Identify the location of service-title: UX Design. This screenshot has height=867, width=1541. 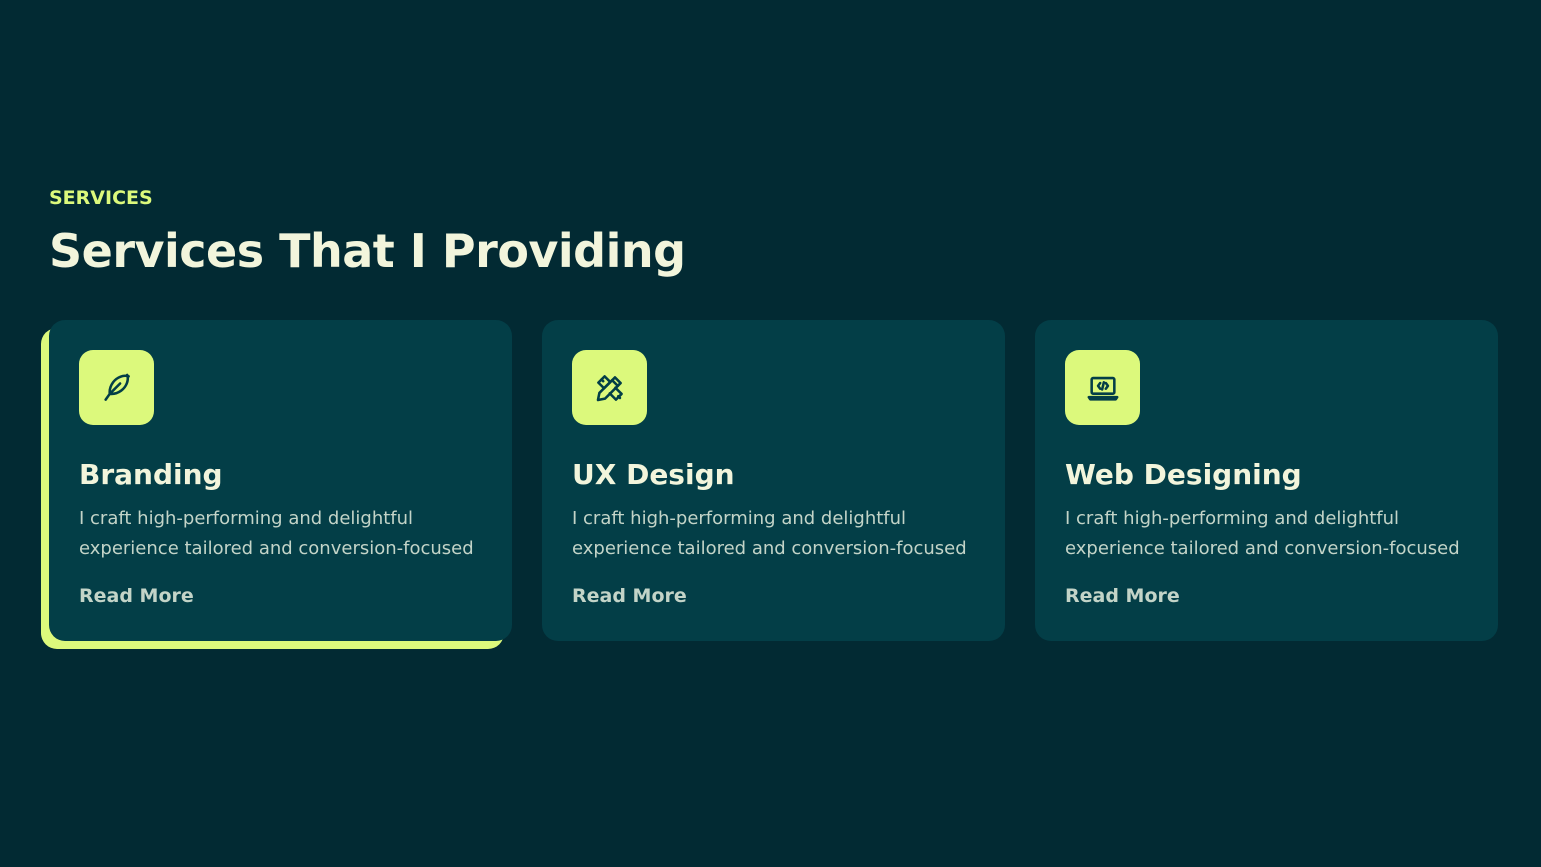
(653, 474).